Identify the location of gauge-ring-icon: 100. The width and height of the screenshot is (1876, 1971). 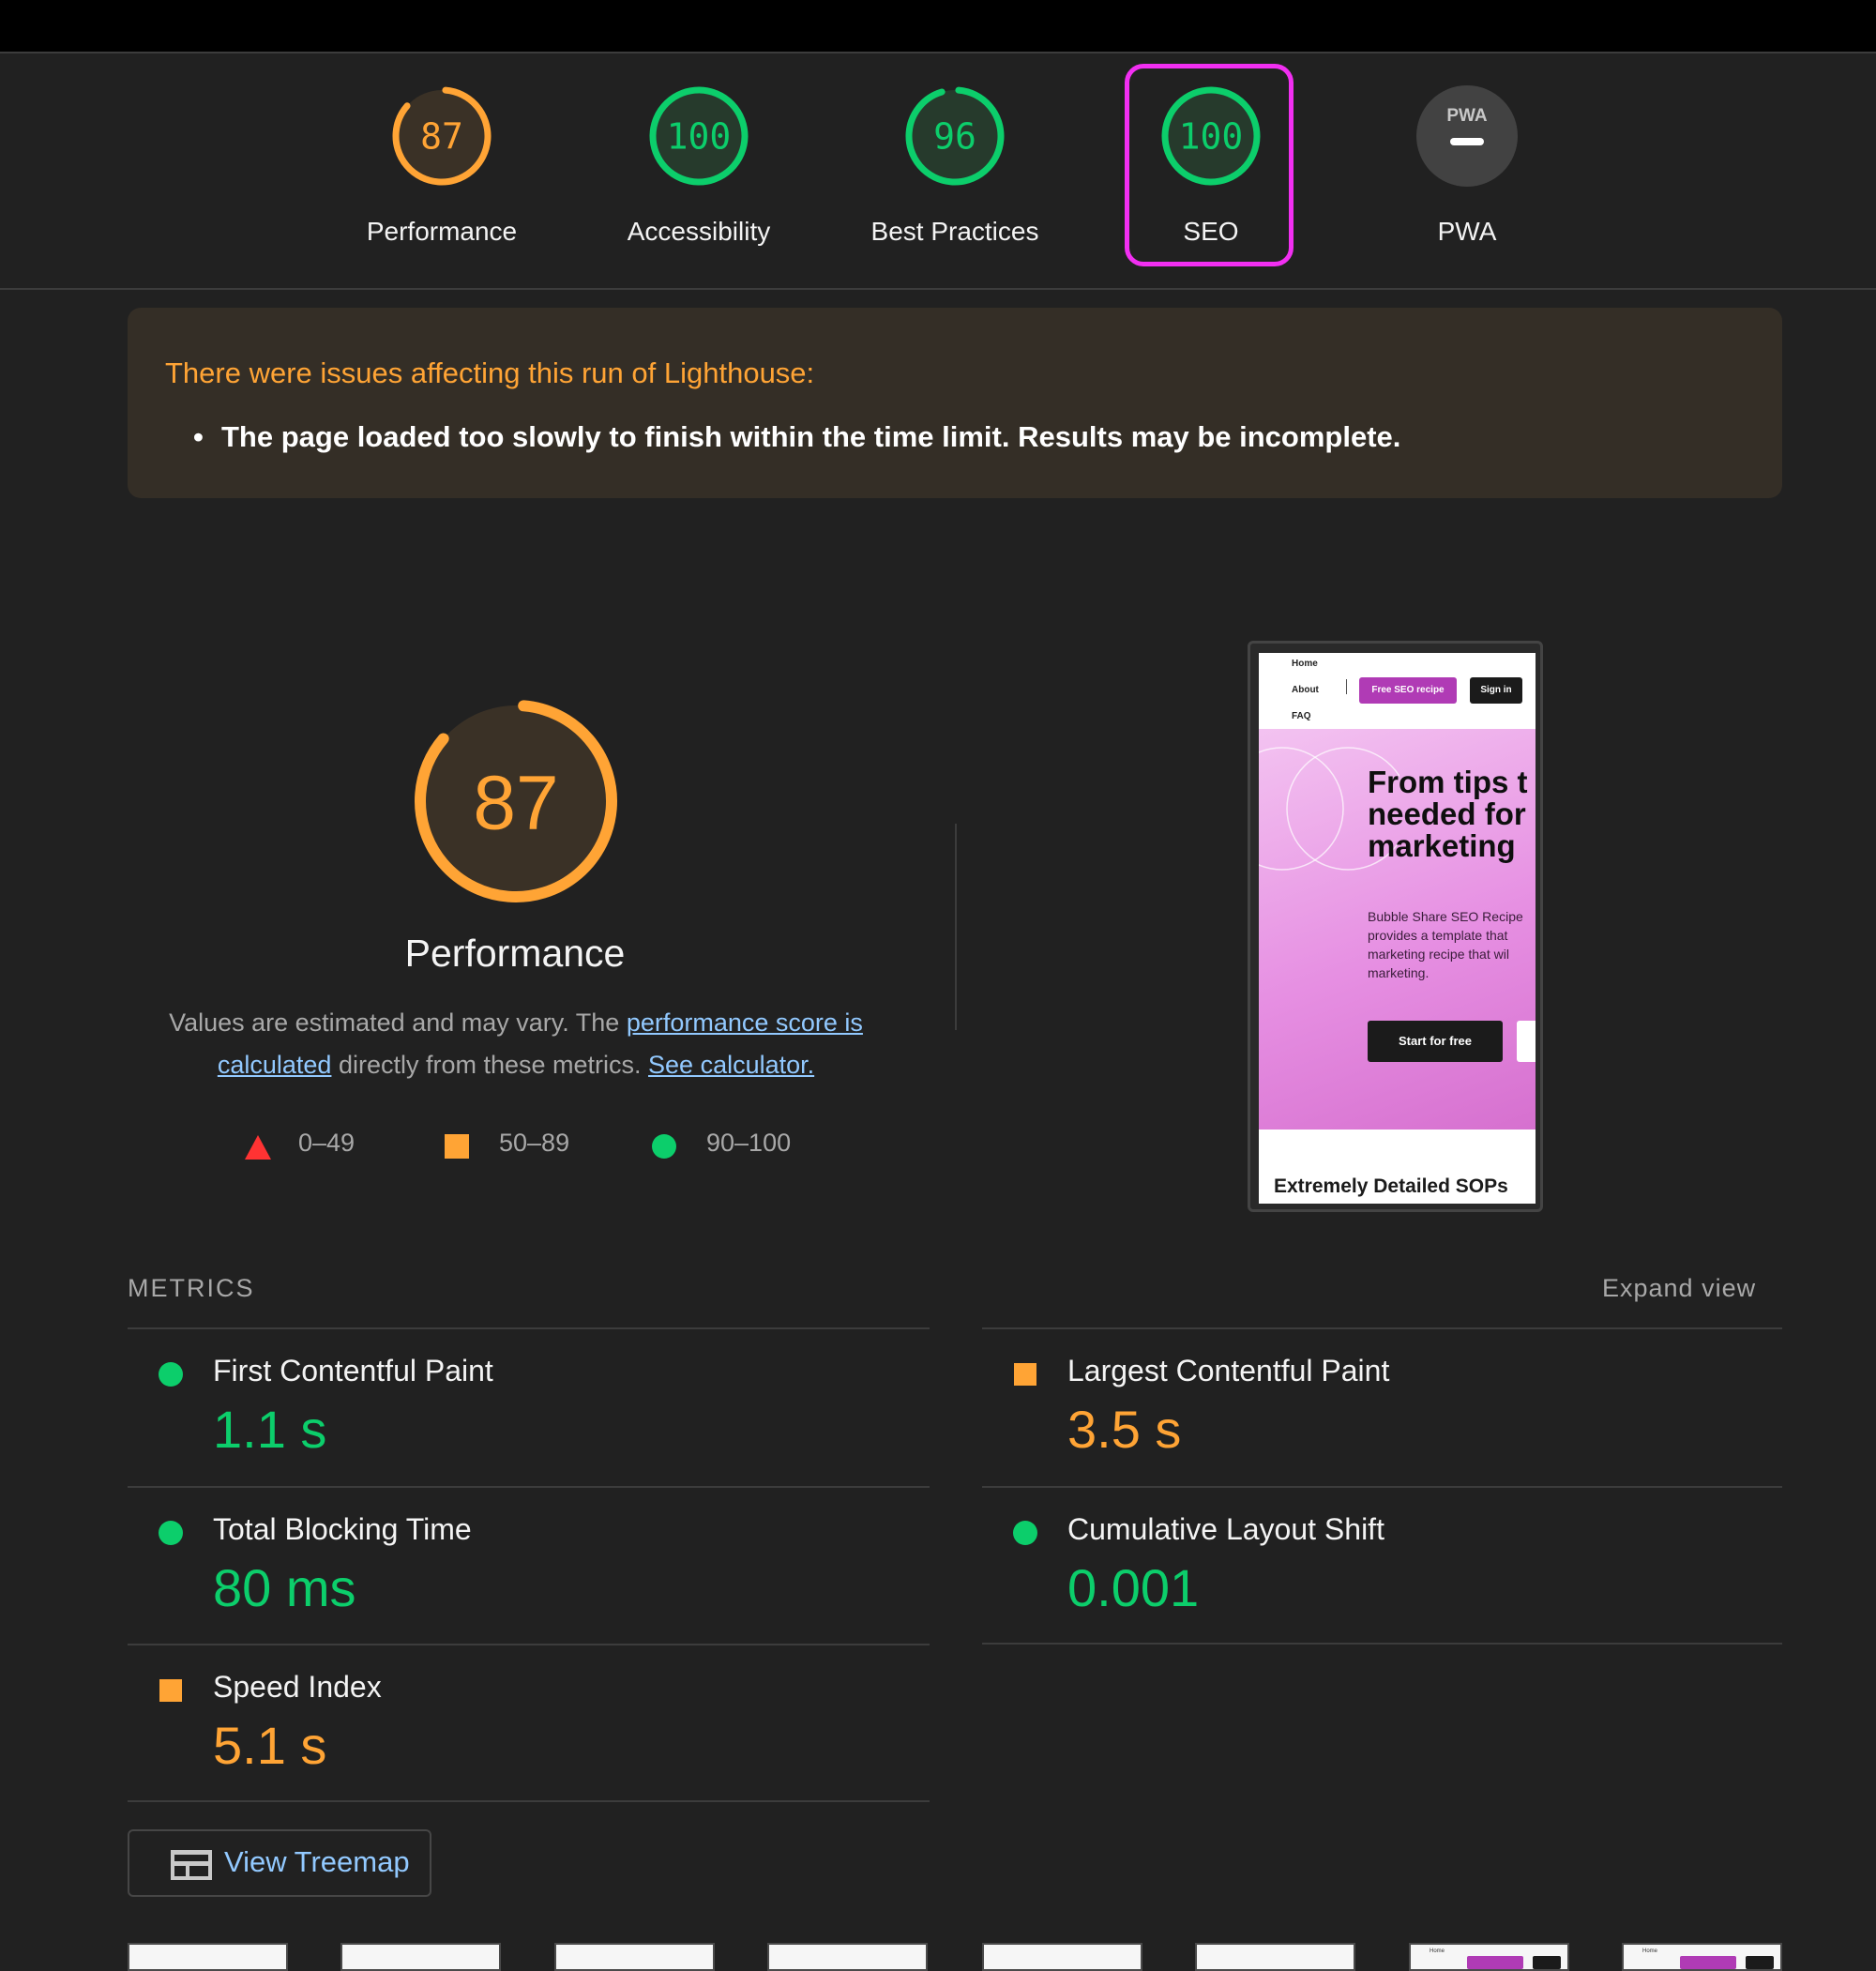
(699, 136).